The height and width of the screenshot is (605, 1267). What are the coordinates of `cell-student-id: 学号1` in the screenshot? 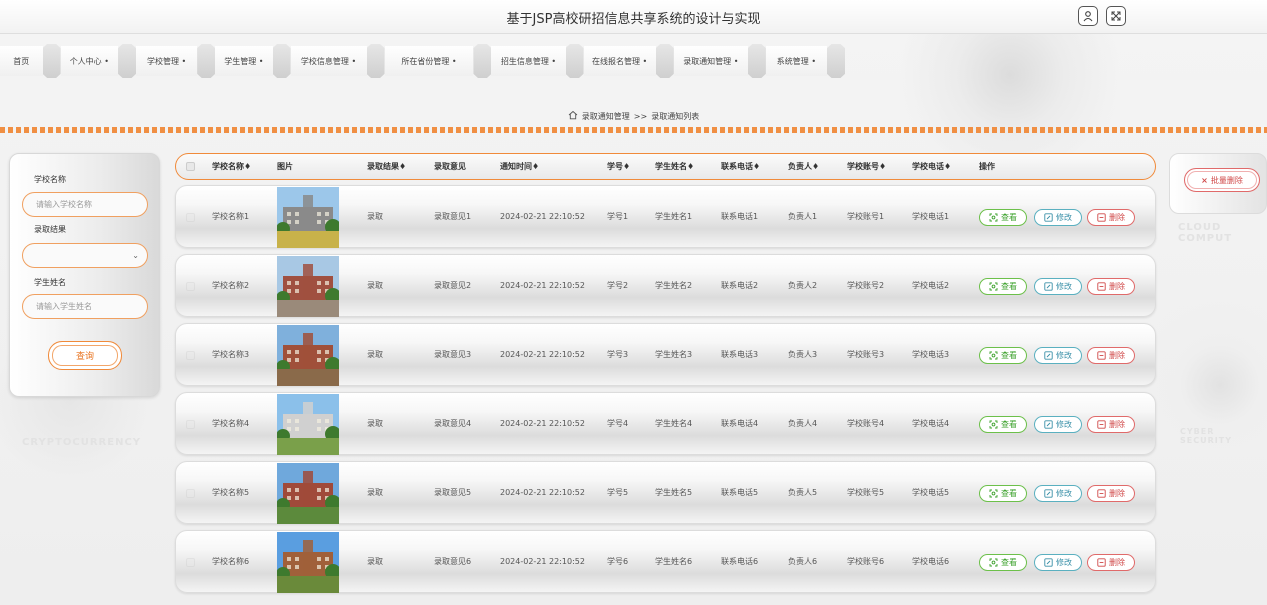 It's located at (618, 216).